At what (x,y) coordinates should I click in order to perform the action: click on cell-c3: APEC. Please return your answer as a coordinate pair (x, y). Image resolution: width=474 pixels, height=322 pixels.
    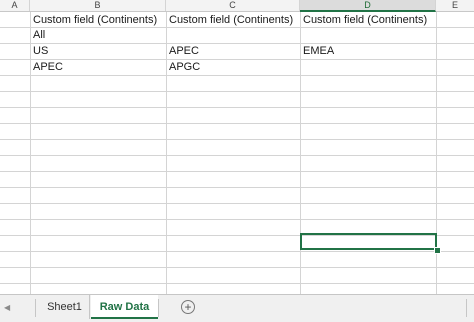
    Looking at the image, I should click on (184, 51).